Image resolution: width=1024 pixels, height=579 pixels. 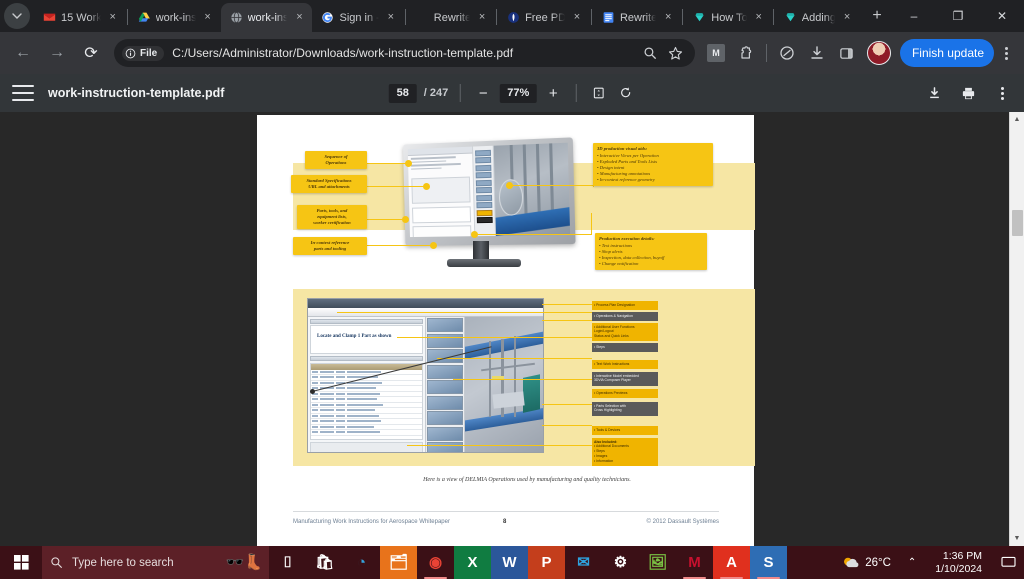 I want to click on task-view-icon: ⌷, so click(x=287, y=562).